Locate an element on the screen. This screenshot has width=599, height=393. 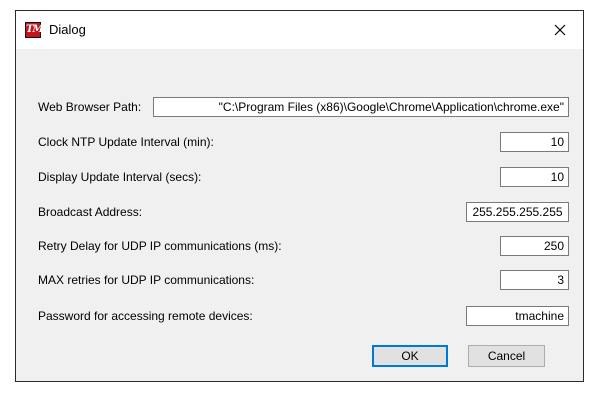
close-icon is located at coordinates (560, 30).